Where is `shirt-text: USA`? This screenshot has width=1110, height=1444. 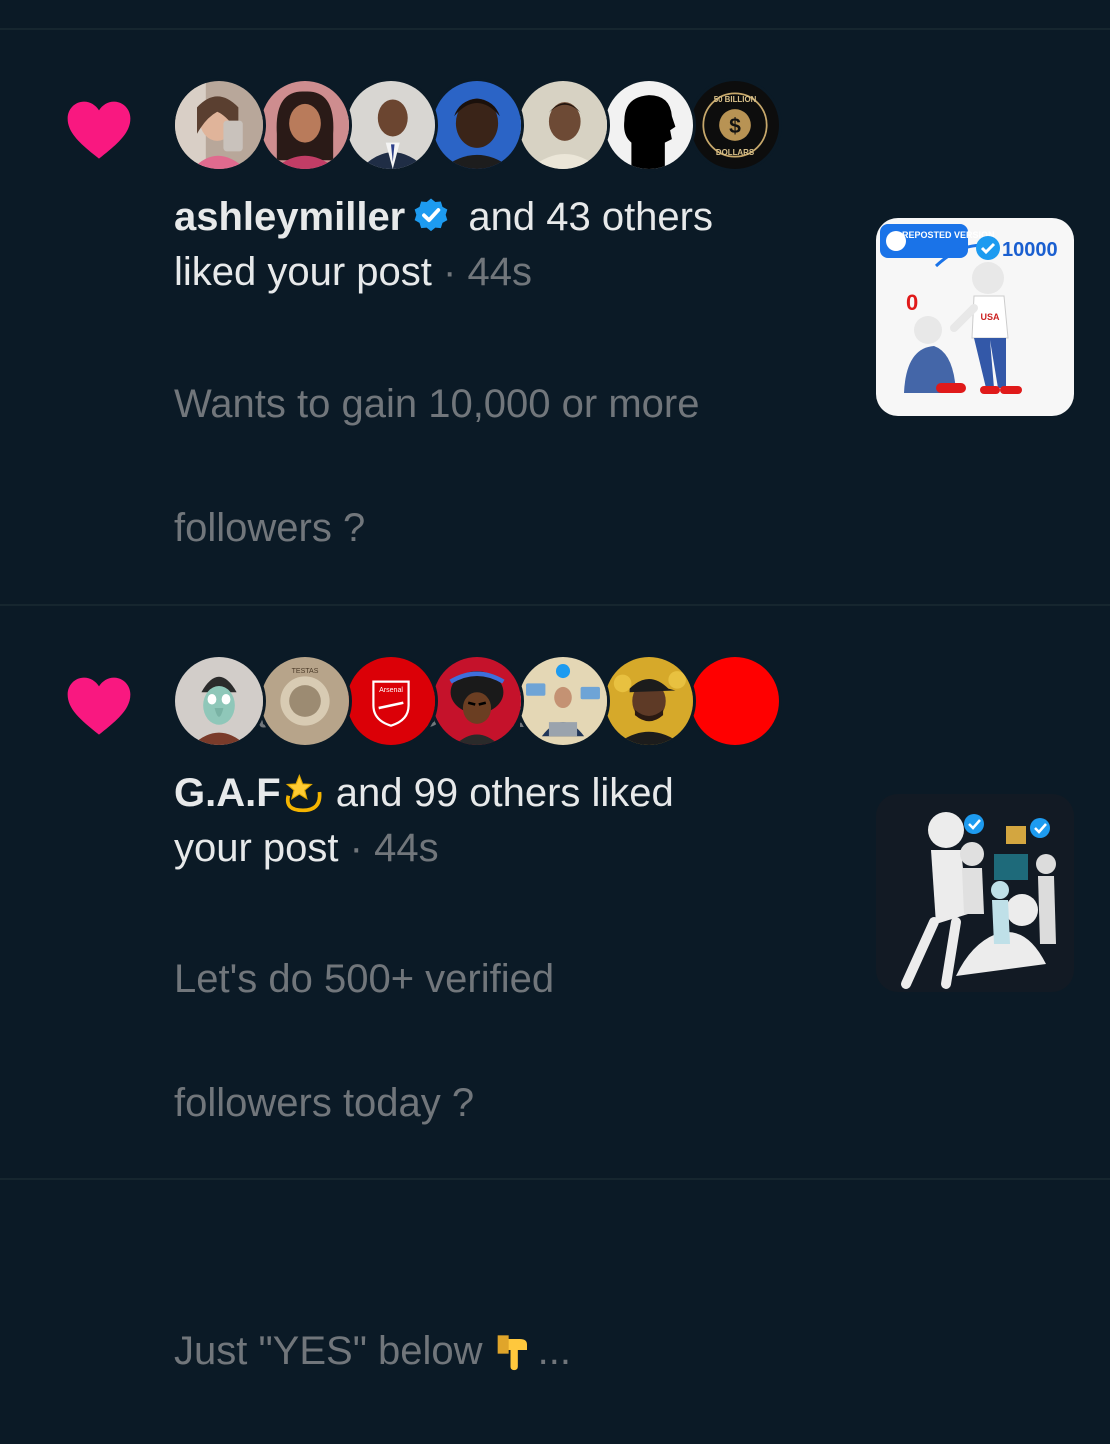 shirt-text: USA is located at coordinates (990, 317).